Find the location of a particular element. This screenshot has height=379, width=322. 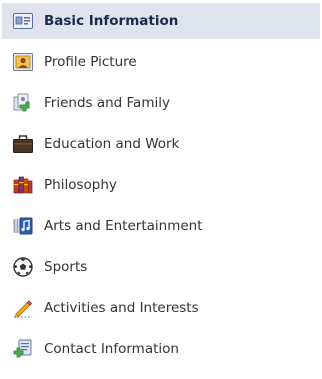

nav-item-friends-and-family: Friends and Family is located at coordinates (161, 103).